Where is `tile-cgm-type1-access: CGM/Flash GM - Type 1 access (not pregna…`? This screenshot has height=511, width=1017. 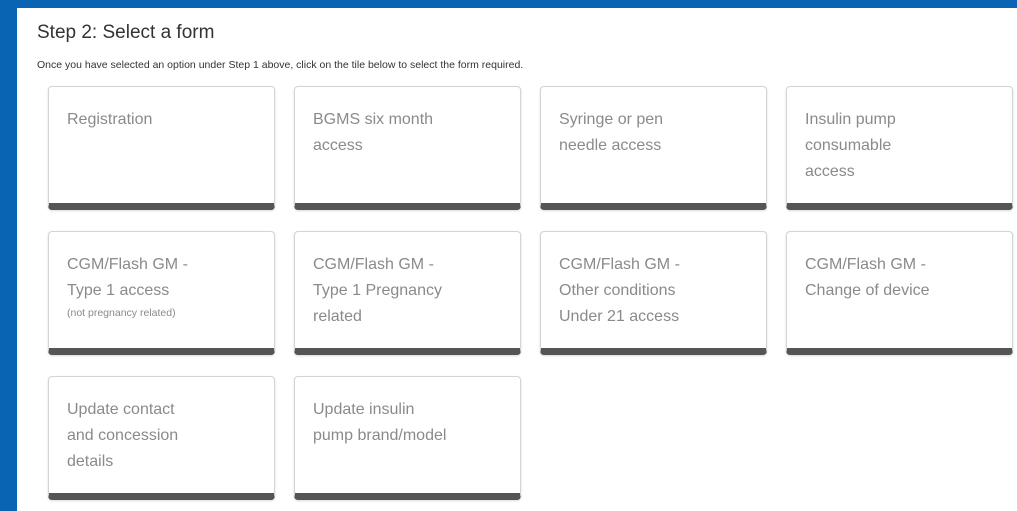
tile-cgm-type1-access: CGM/Flash GM - Type 1 access (not pregna… is located at coordinates (161, 293).